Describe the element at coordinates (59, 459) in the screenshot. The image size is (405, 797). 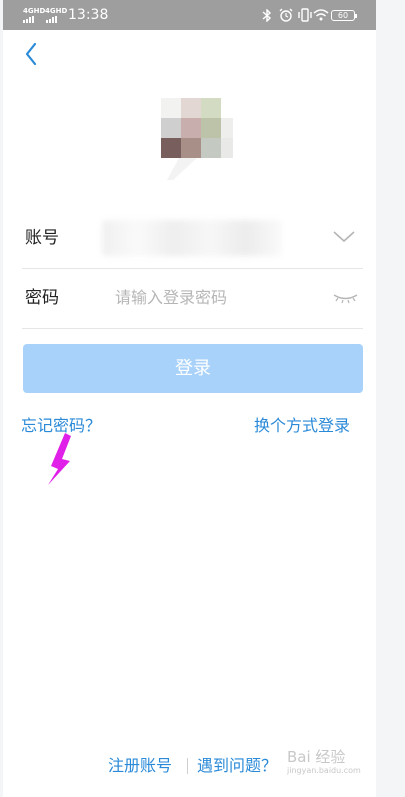
I see `annotation-arrow-icon` at that location.